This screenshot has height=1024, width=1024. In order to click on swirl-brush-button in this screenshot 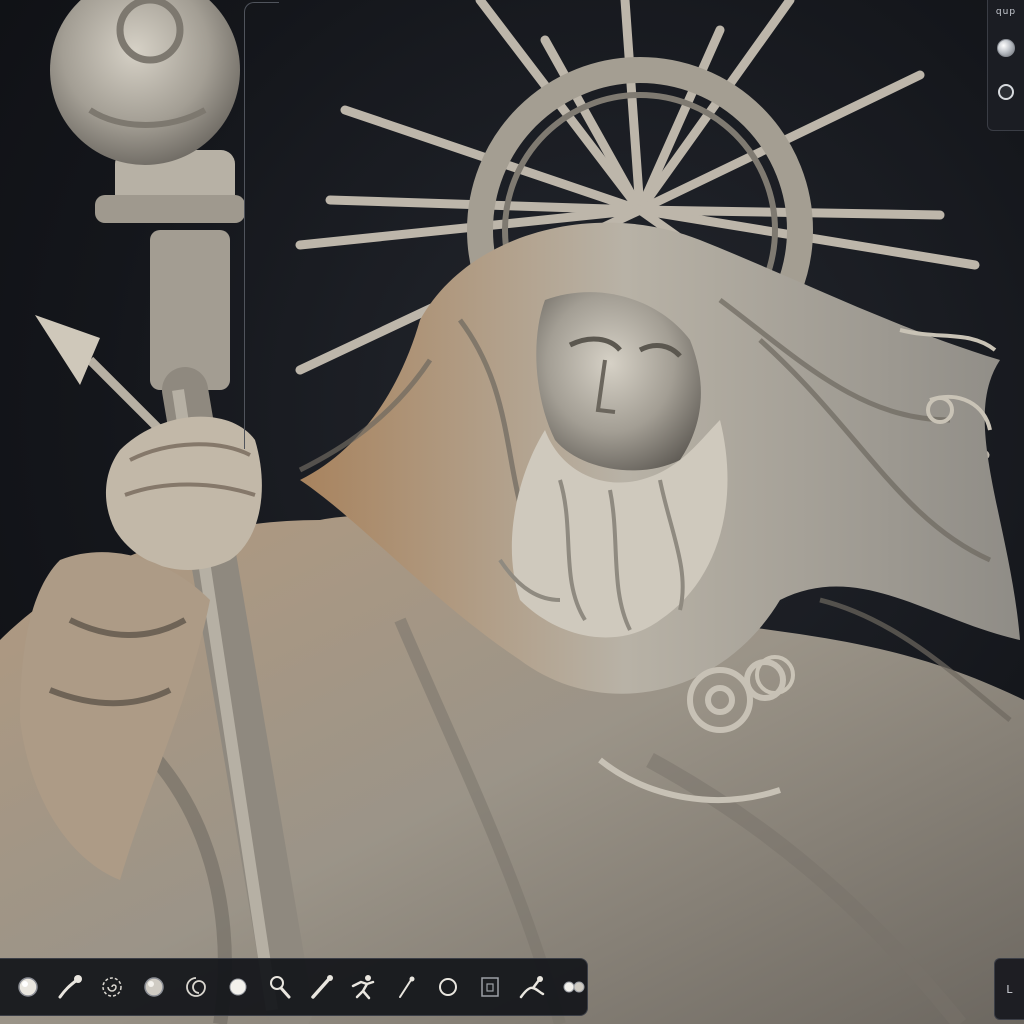, I will do `click(196, 987)`.